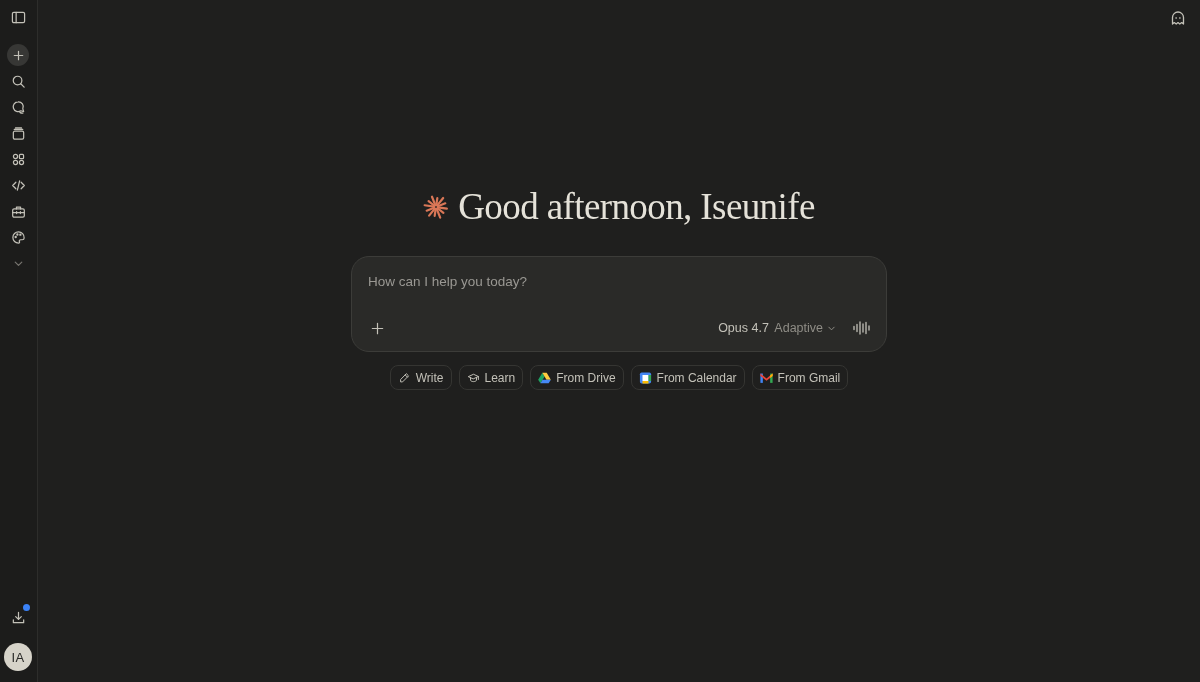 The height and width of the screenshot is (682, 1200). What do you see at coordinates (18, 657) in the screenshot?
I see `user-avatar: IA` at bounding box center [18, 657].